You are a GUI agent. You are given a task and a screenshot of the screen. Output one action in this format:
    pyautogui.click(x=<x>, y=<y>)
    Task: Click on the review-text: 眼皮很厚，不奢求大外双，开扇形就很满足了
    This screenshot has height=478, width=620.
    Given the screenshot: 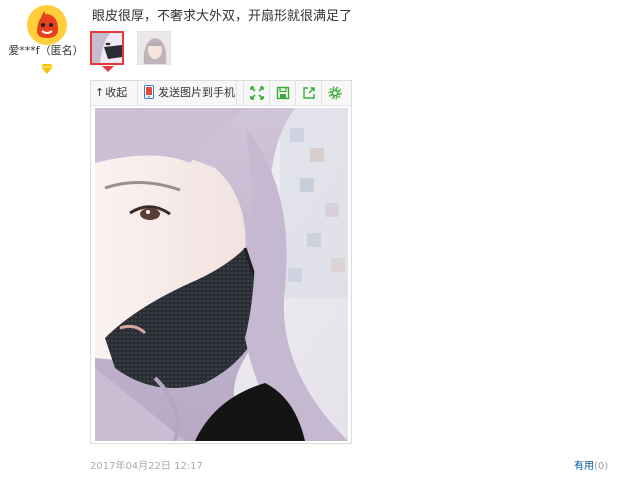 What is the action you would take?
    pyautogui.click(x=222, y=16)
    